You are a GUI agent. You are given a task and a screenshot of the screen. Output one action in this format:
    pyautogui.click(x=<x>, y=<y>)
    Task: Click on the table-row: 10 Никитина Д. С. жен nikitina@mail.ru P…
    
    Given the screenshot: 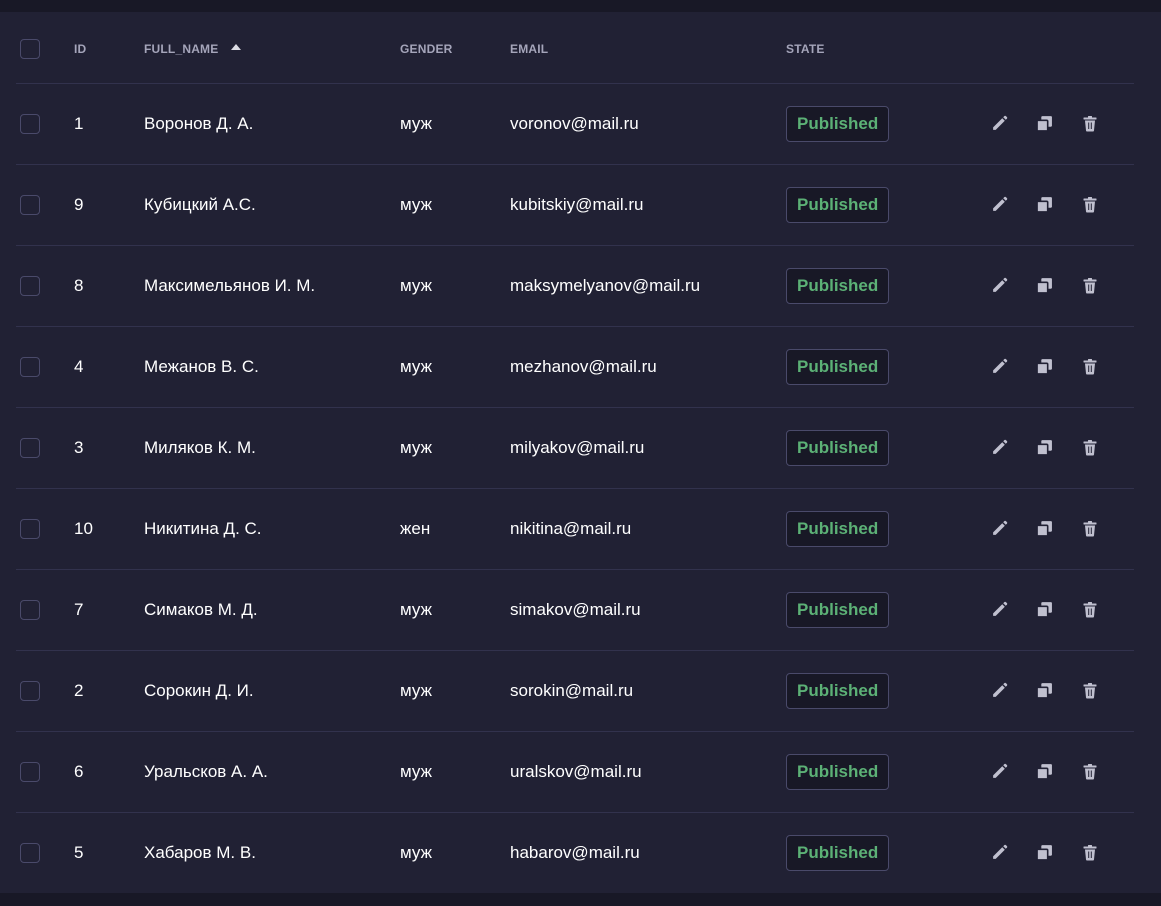 What is the action you would take?
    pyautogui.click(x=575, y=529)
    